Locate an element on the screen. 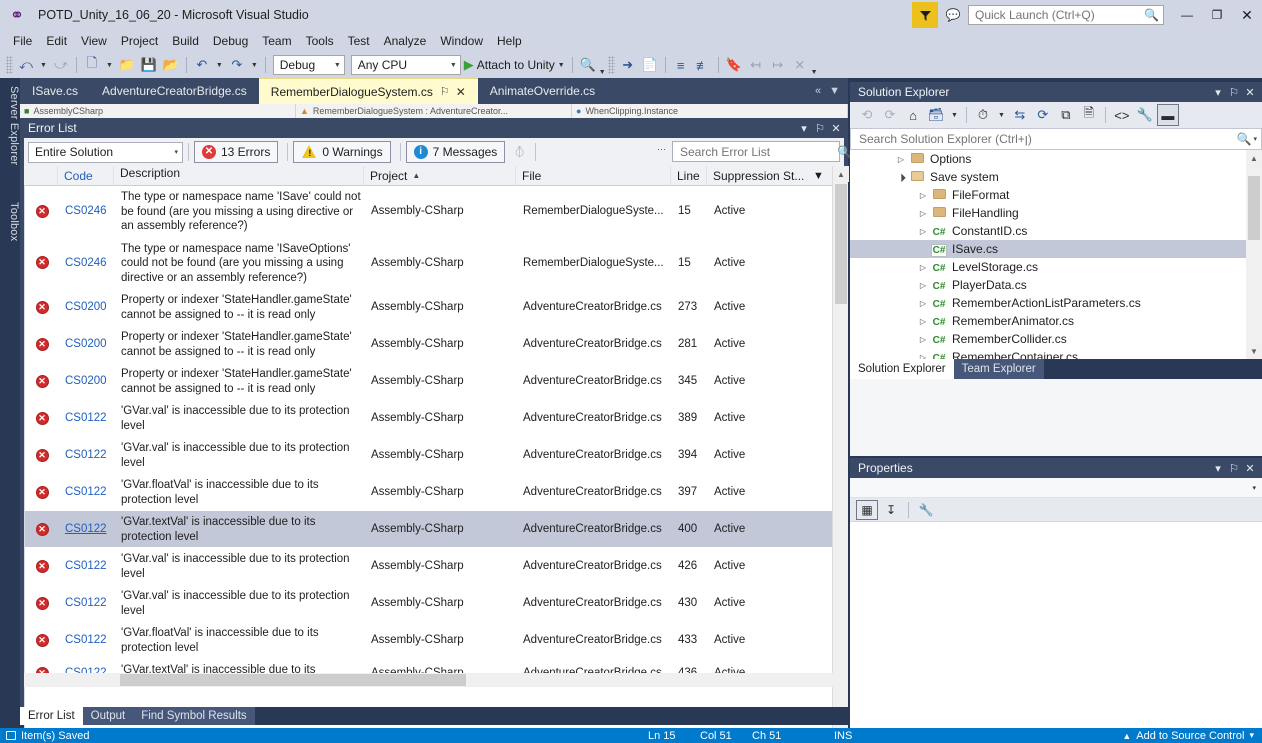 The image size is (1262, 743). open-folder-icon: 📁 is located at coordinates (127, 65).